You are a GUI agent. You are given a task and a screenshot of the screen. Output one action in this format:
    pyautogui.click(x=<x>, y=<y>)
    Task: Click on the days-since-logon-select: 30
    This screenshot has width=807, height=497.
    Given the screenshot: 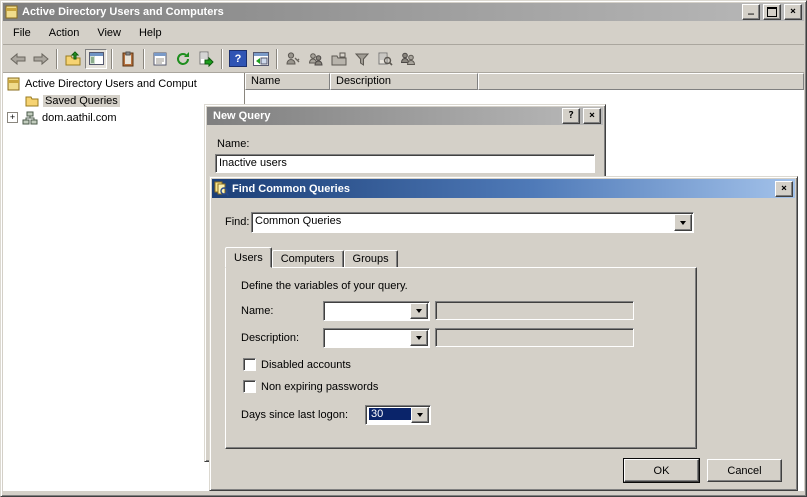 What is the action you would take?
    pyautogui.click(x=398, y=415)
    